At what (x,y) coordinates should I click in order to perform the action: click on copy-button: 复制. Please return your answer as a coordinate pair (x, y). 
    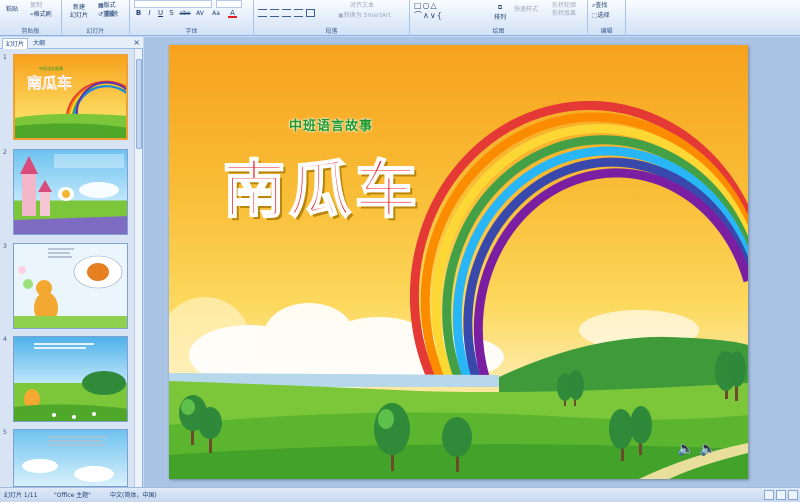
    Looking at the image, I should click on (36, 4).